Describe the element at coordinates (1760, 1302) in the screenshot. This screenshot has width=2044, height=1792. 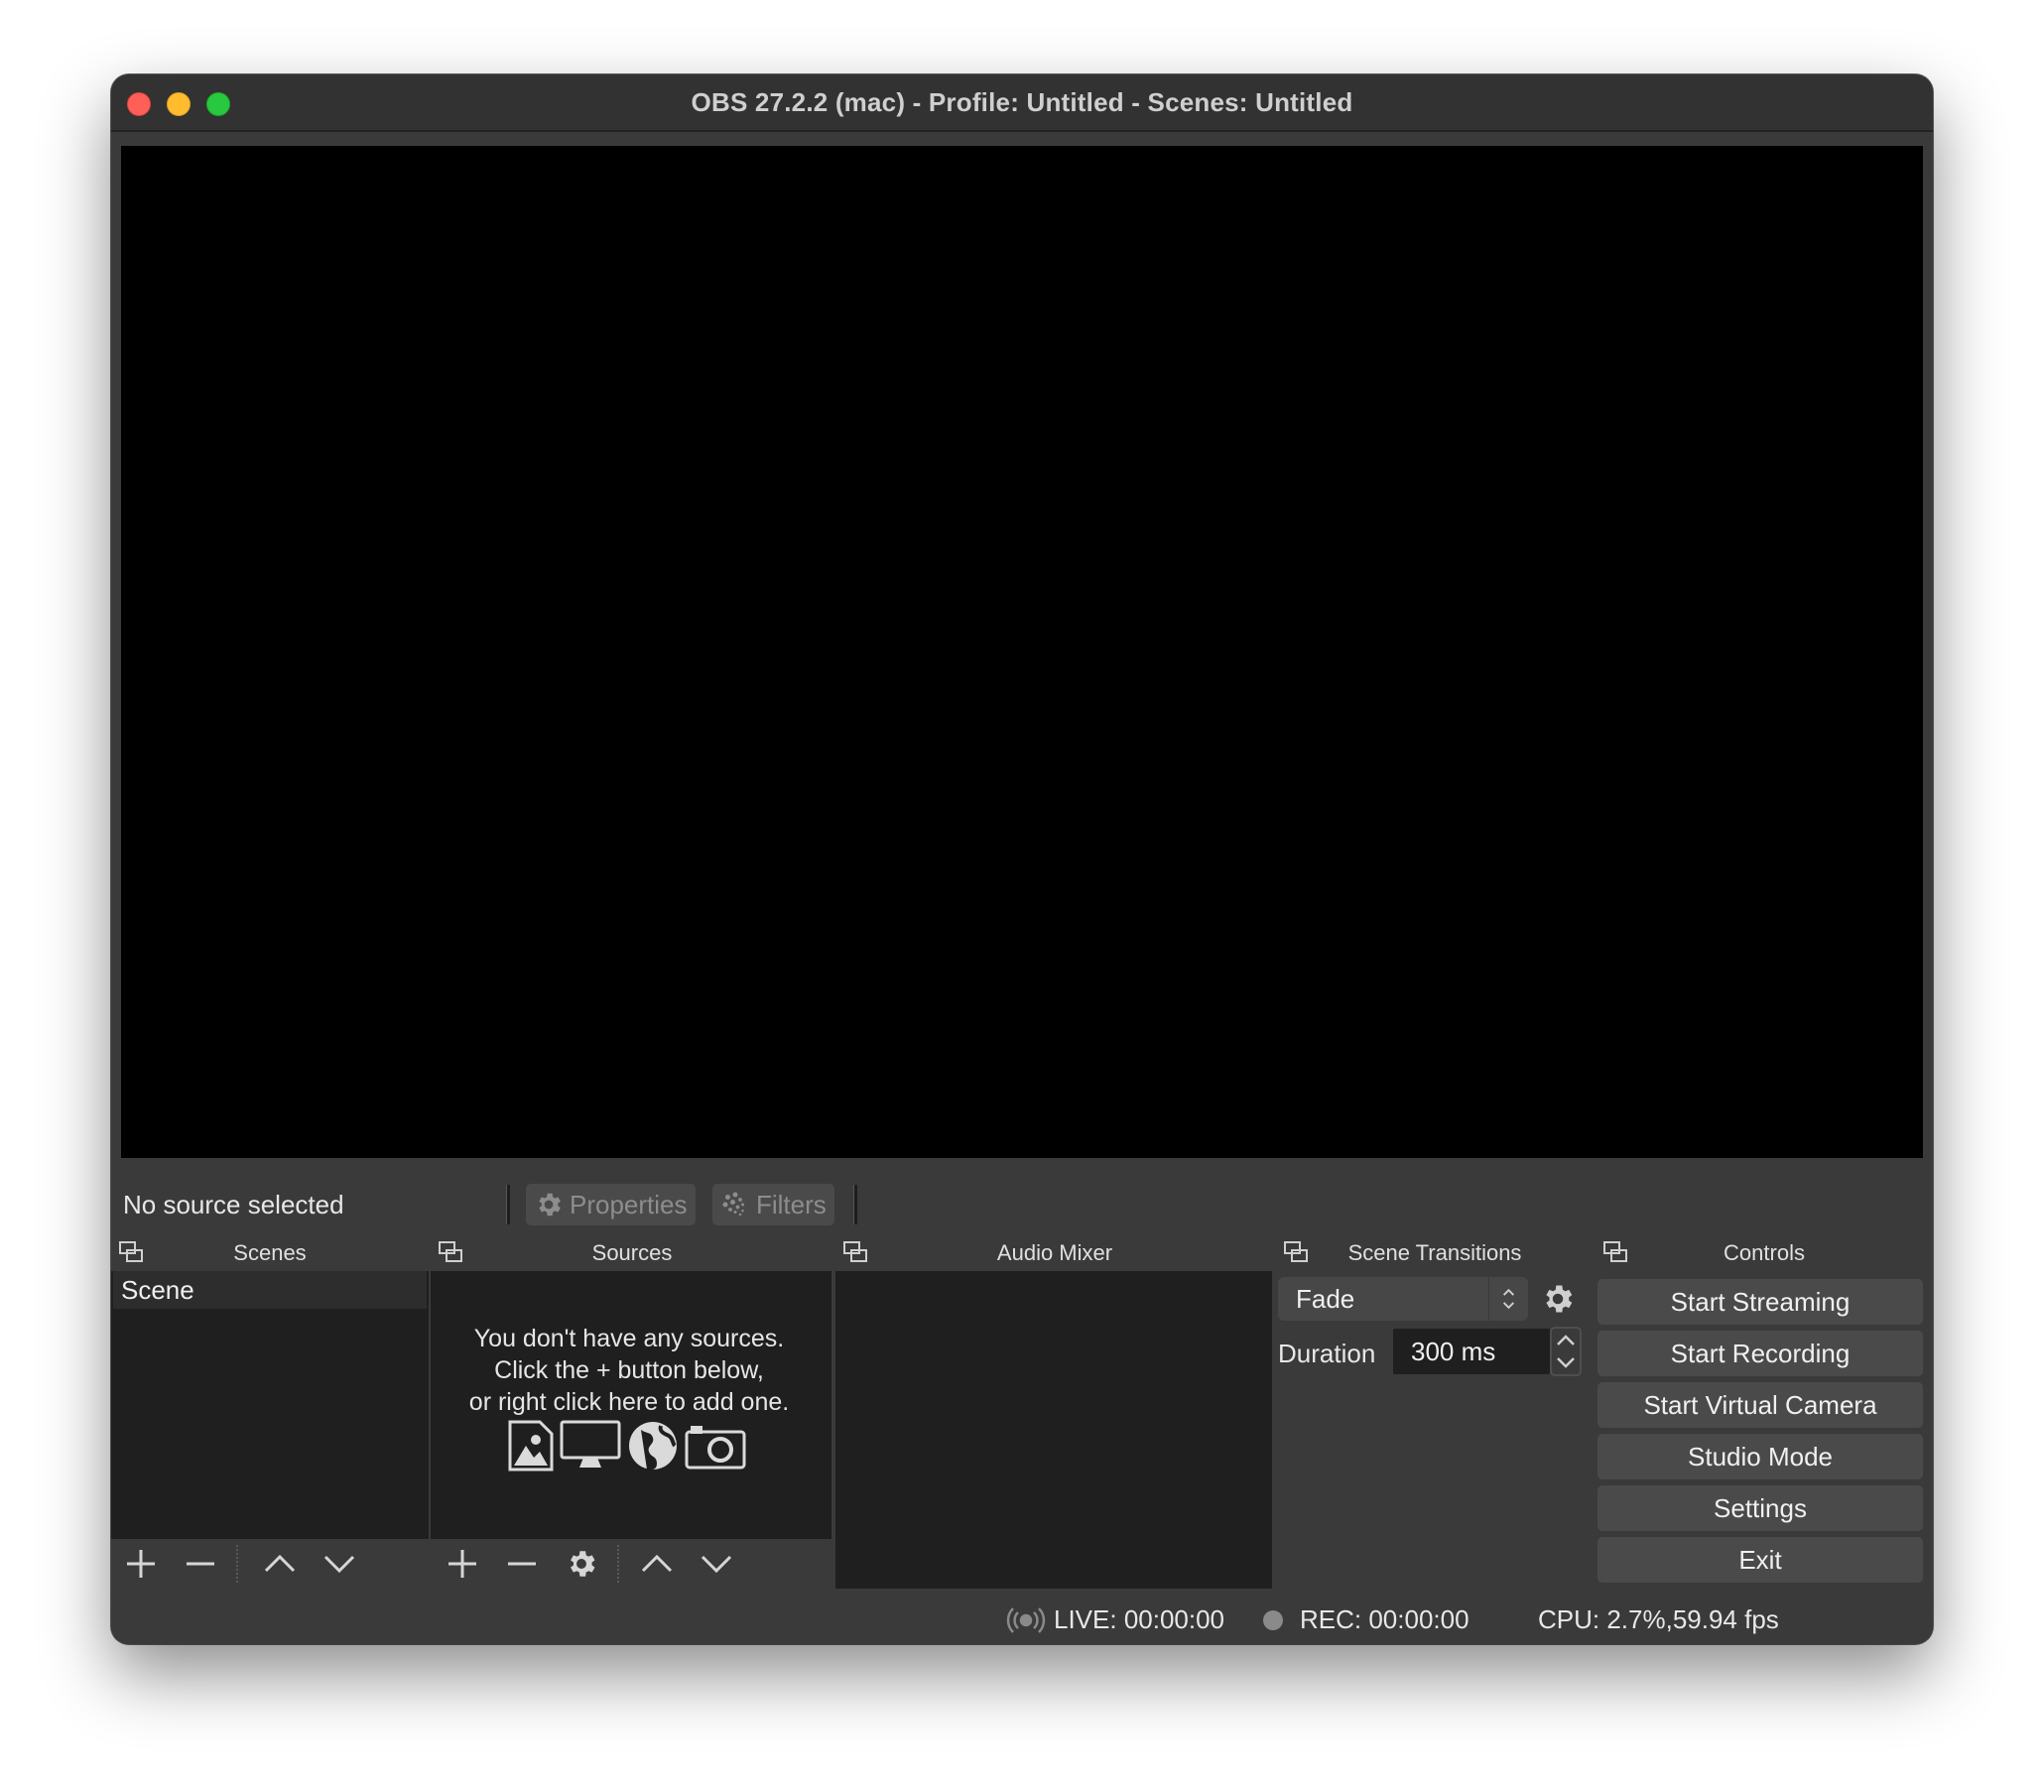
I see `start-streaming-button: Start Streaming` at that location.